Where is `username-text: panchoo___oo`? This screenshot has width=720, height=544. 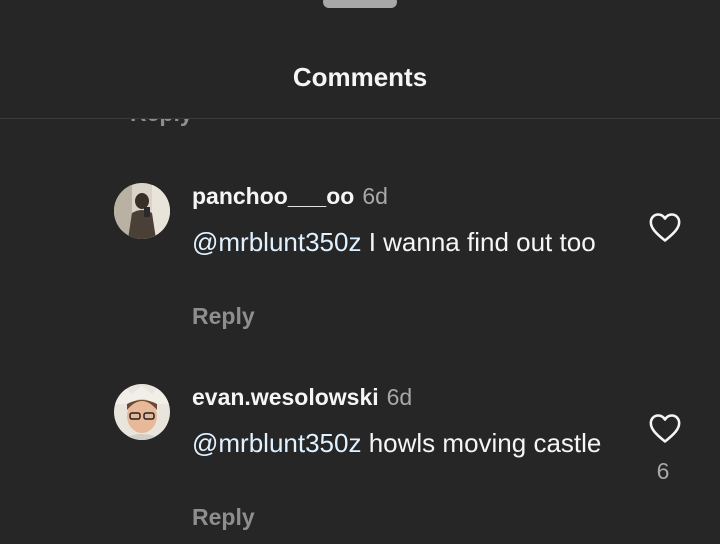 username-text: panchoo___oo is located at coordinates (273, 196).